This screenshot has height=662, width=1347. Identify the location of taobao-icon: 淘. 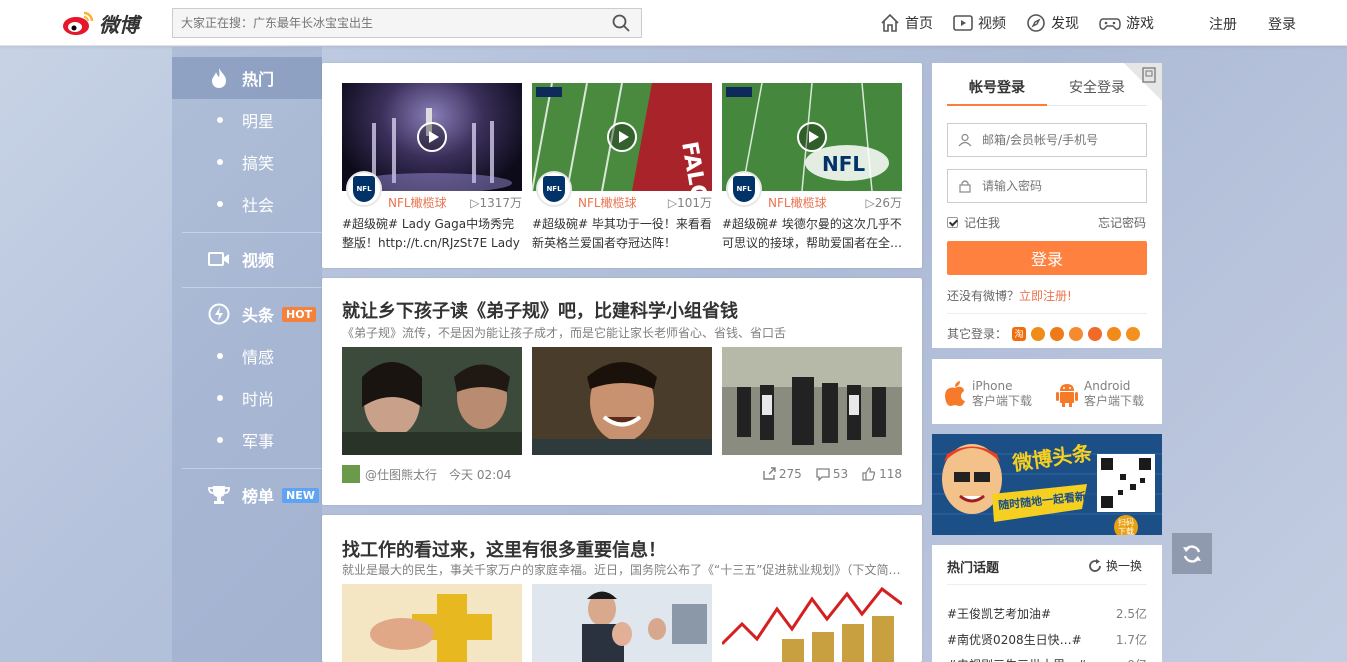
(1019, 333).